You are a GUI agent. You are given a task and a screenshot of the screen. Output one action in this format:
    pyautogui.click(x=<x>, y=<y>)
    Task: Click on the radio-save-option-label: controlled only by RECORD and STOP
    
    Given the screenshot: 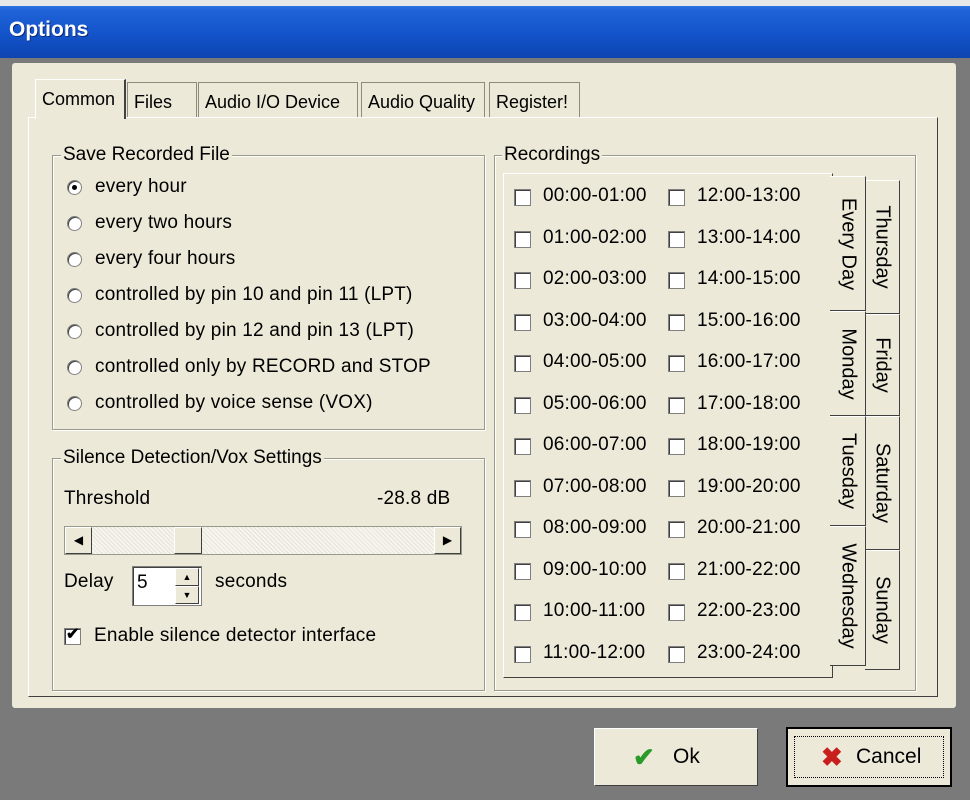 What is the action you would take?
    pyautogui.click(x=263, y=366)
    